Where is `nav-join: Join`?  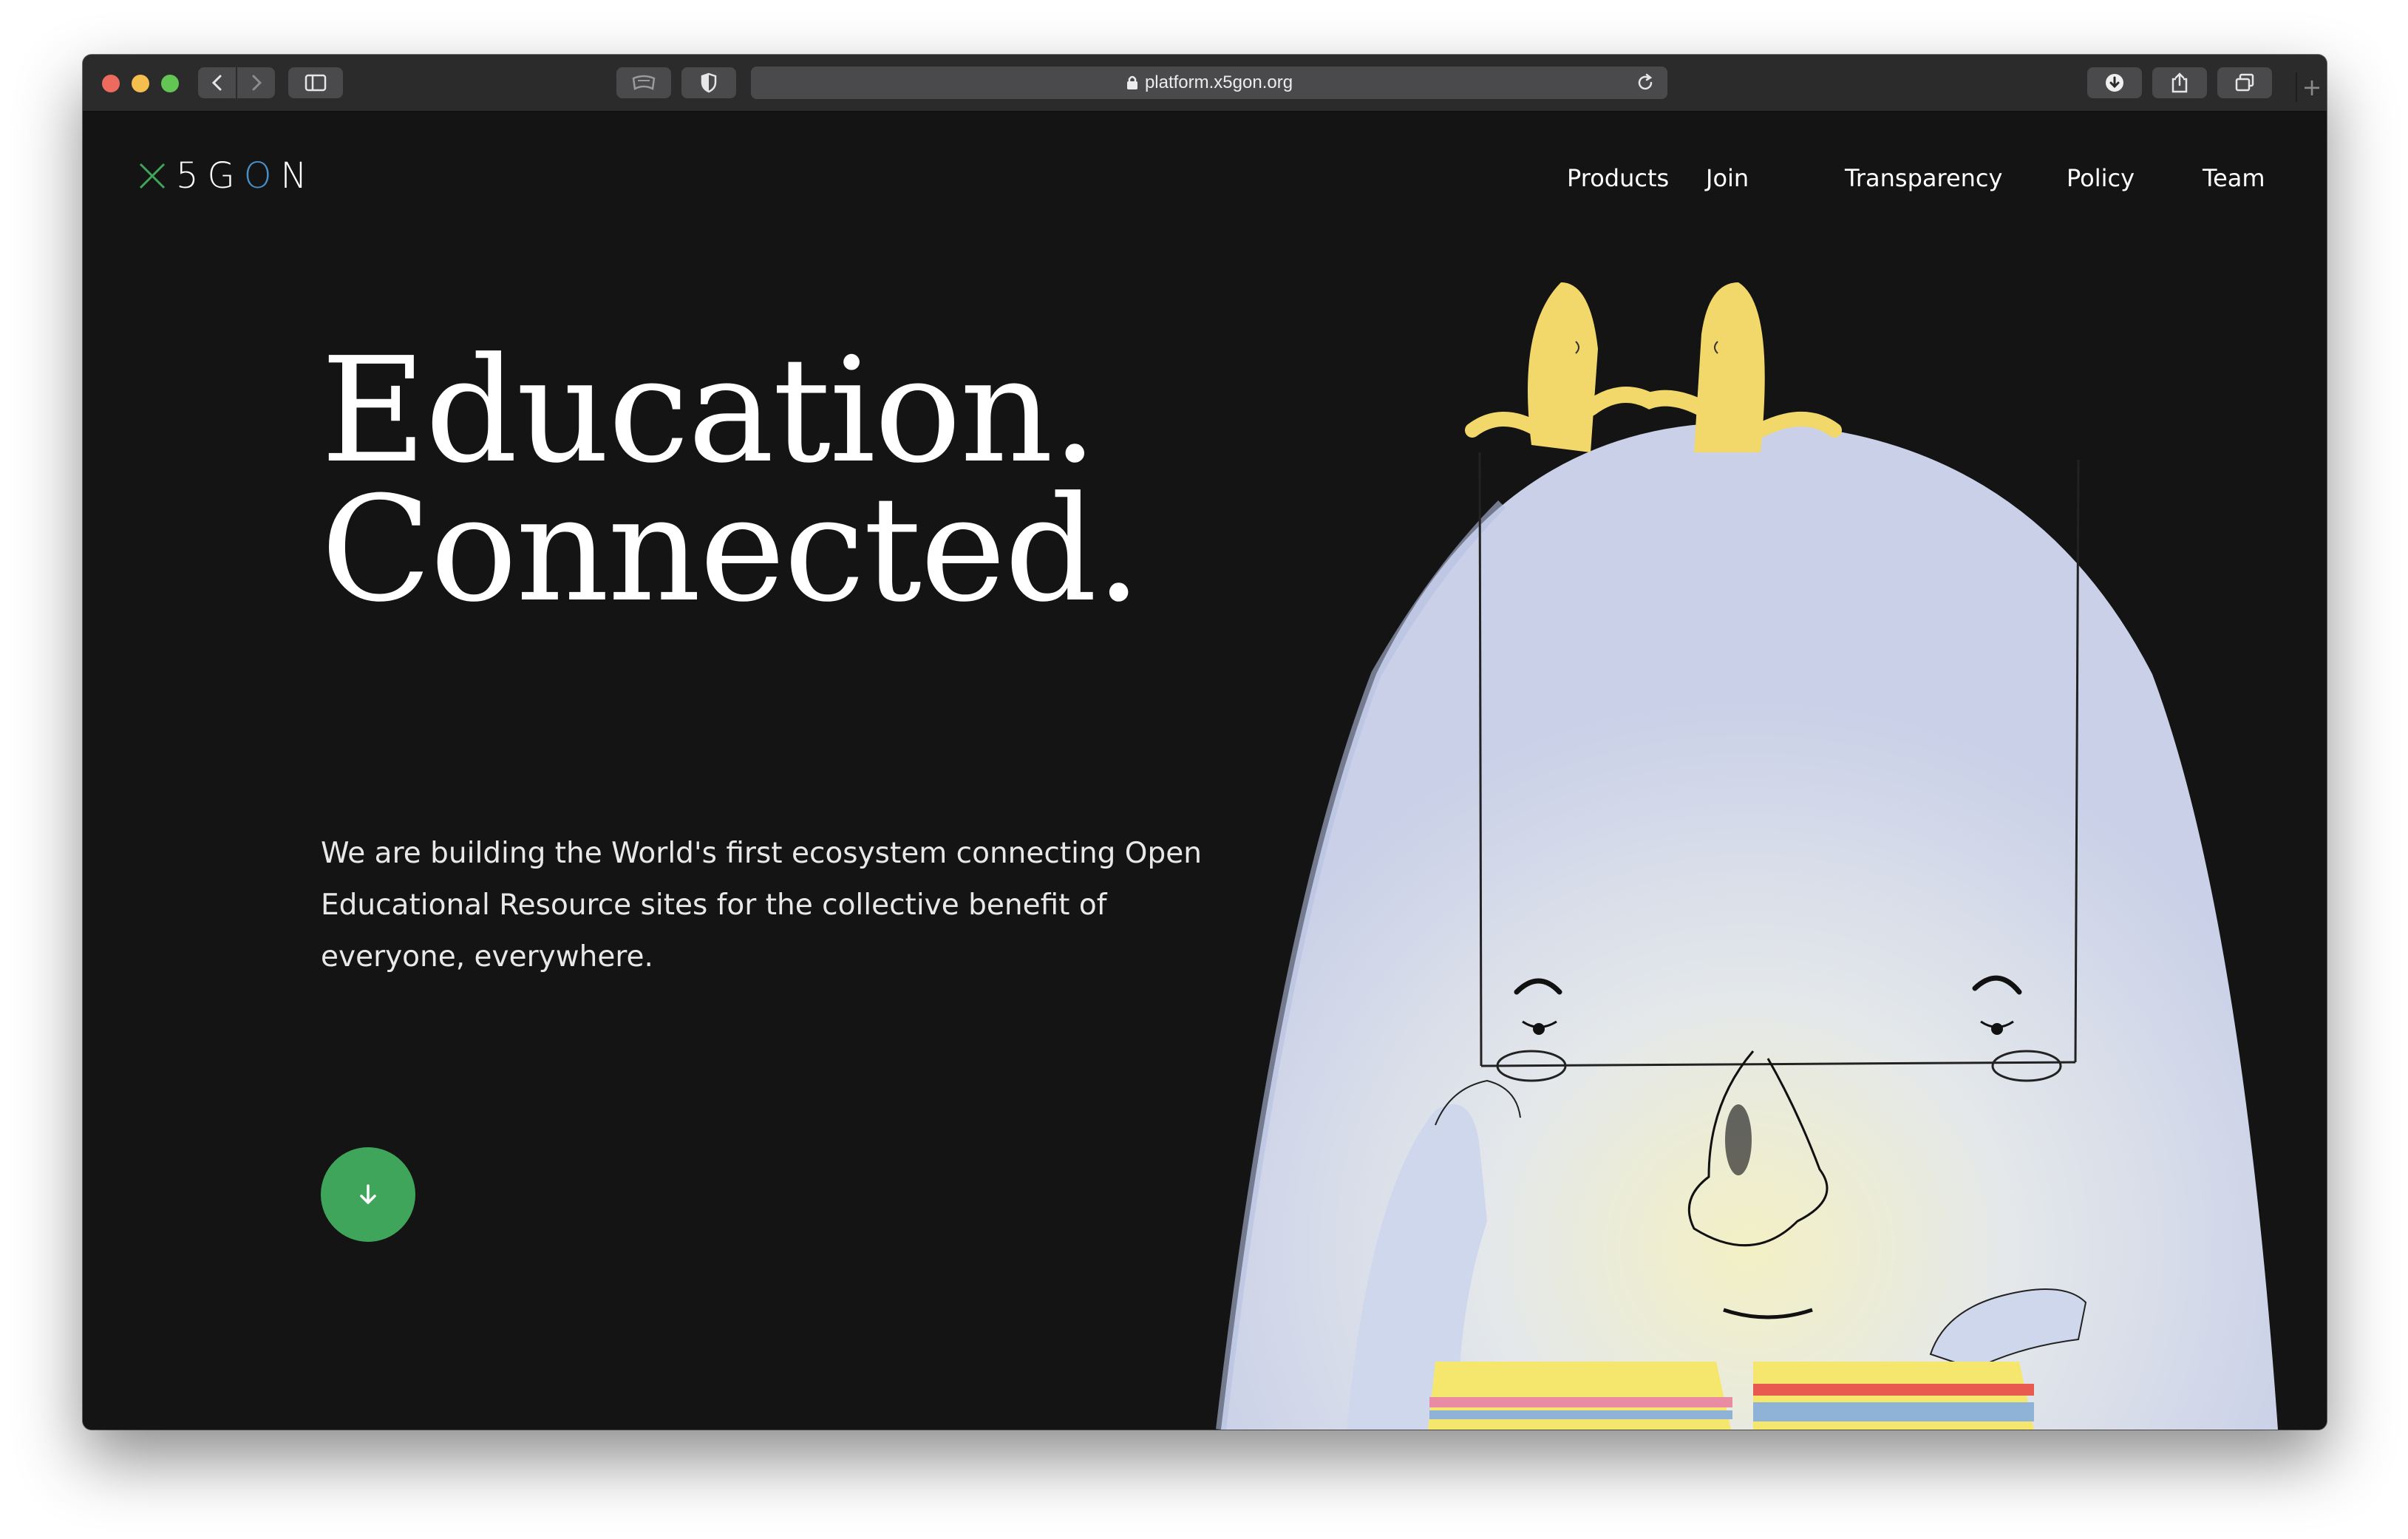 nav-join: Join is located at coordinates (1727, 178).